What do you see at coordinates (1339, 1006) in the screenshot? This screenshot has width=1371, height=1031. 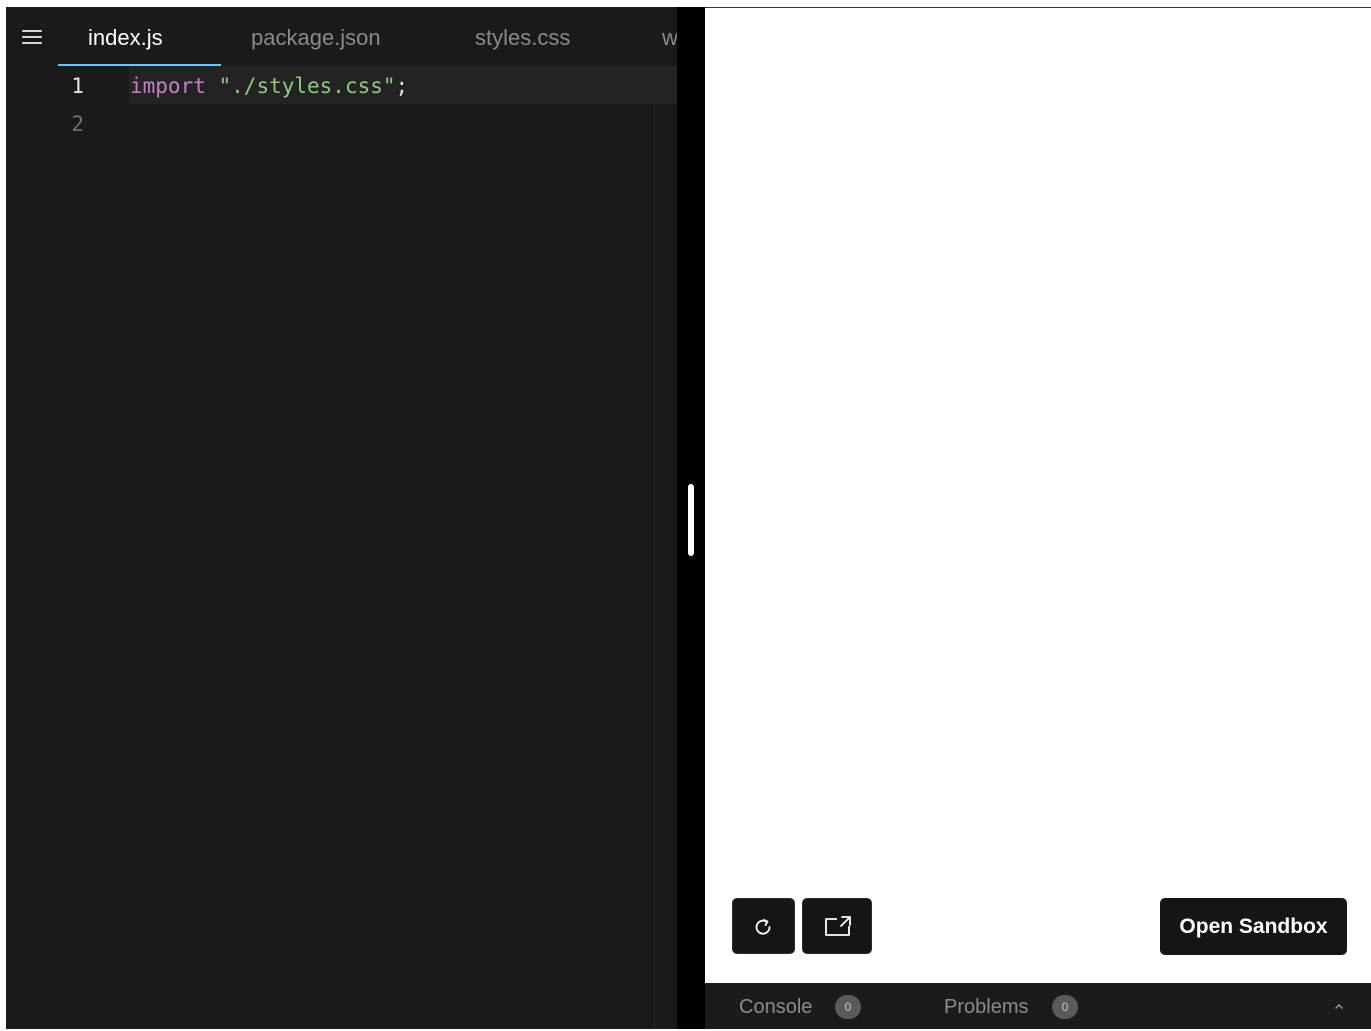 I see `chevron-up-icon` at bounding box center [1339, 1006].